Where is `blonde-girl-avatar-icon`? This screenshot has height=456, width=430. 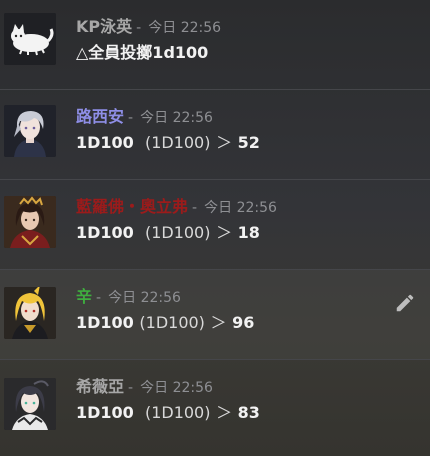
blonde-girl-avatar-icon is located at coordinates (30, 313).